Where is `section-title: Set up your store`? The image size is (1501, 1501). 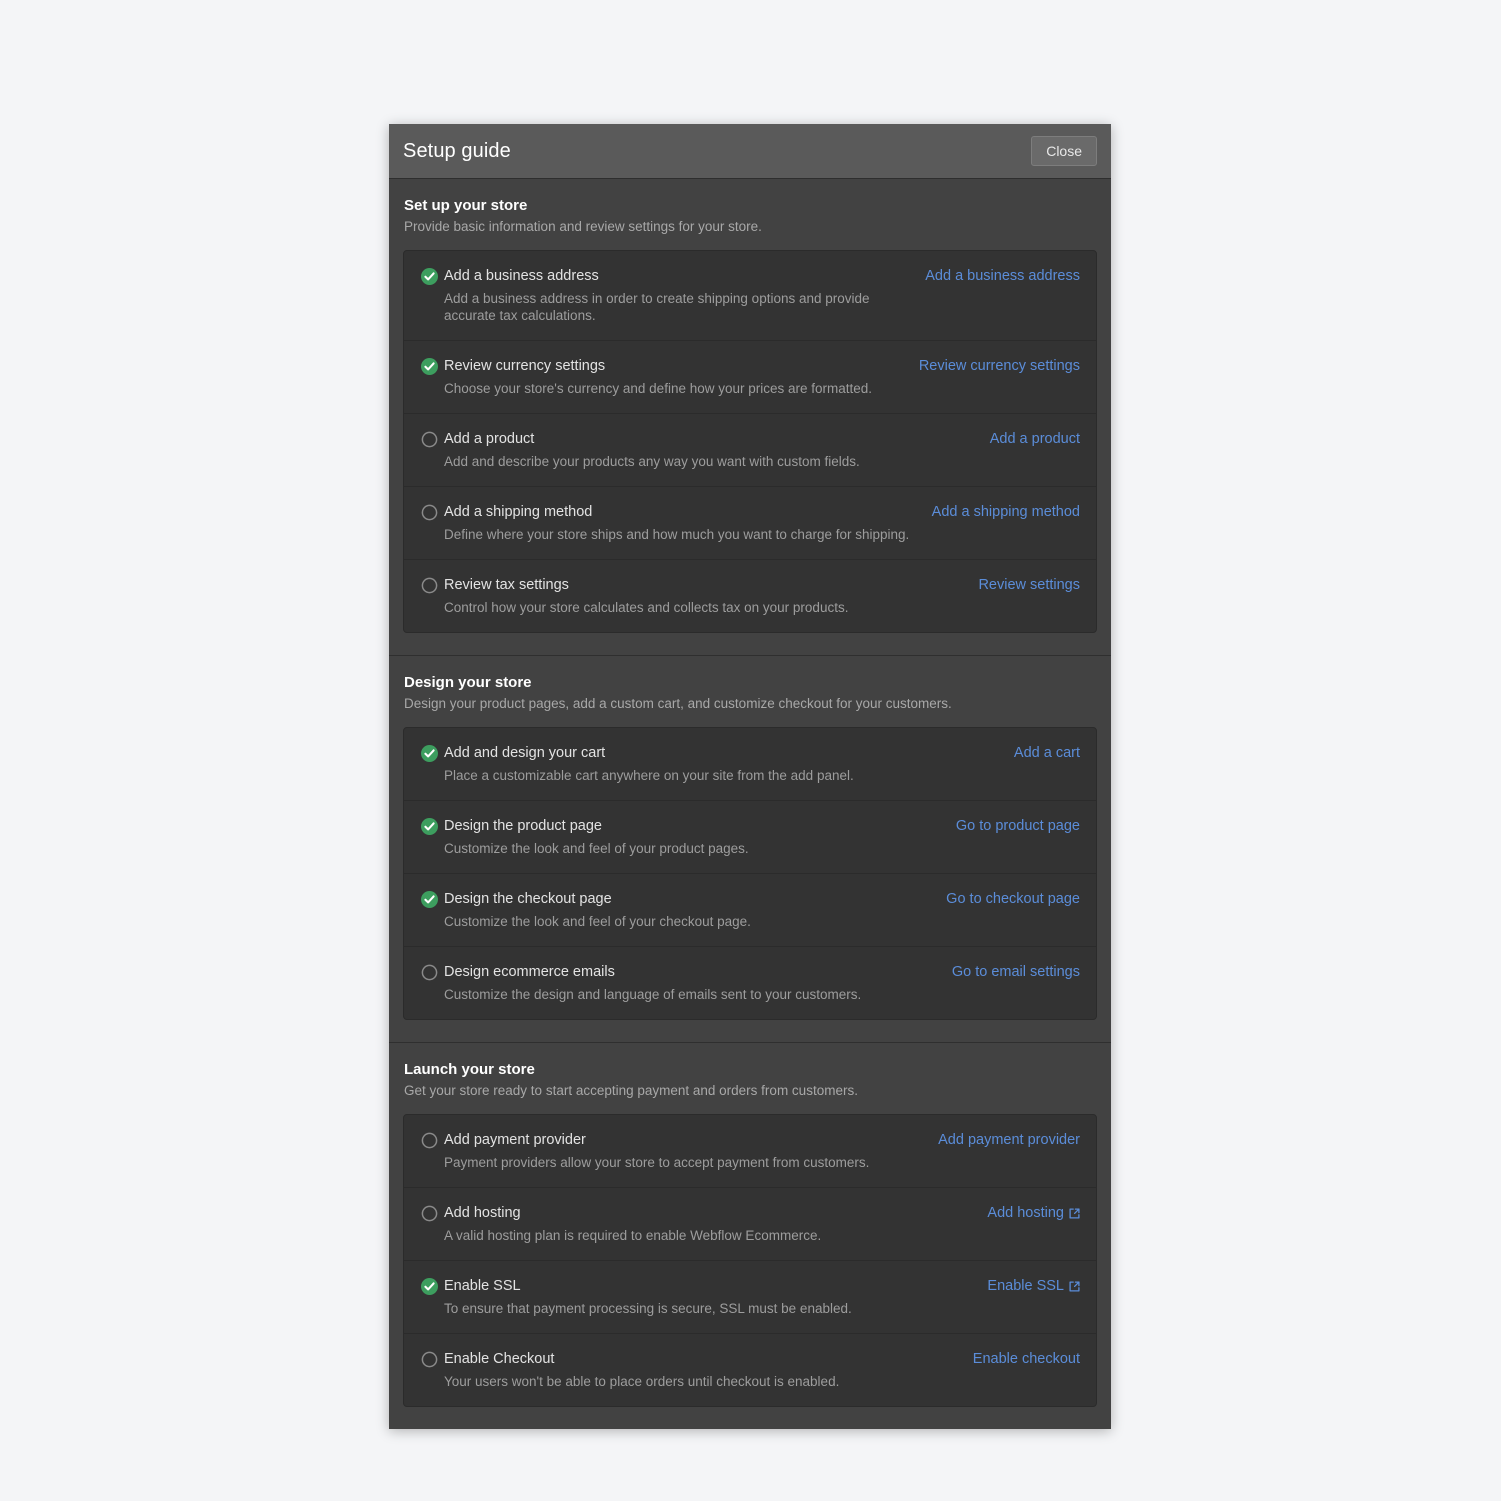 section-title: Set up your store is located at coordinates (466, 205).